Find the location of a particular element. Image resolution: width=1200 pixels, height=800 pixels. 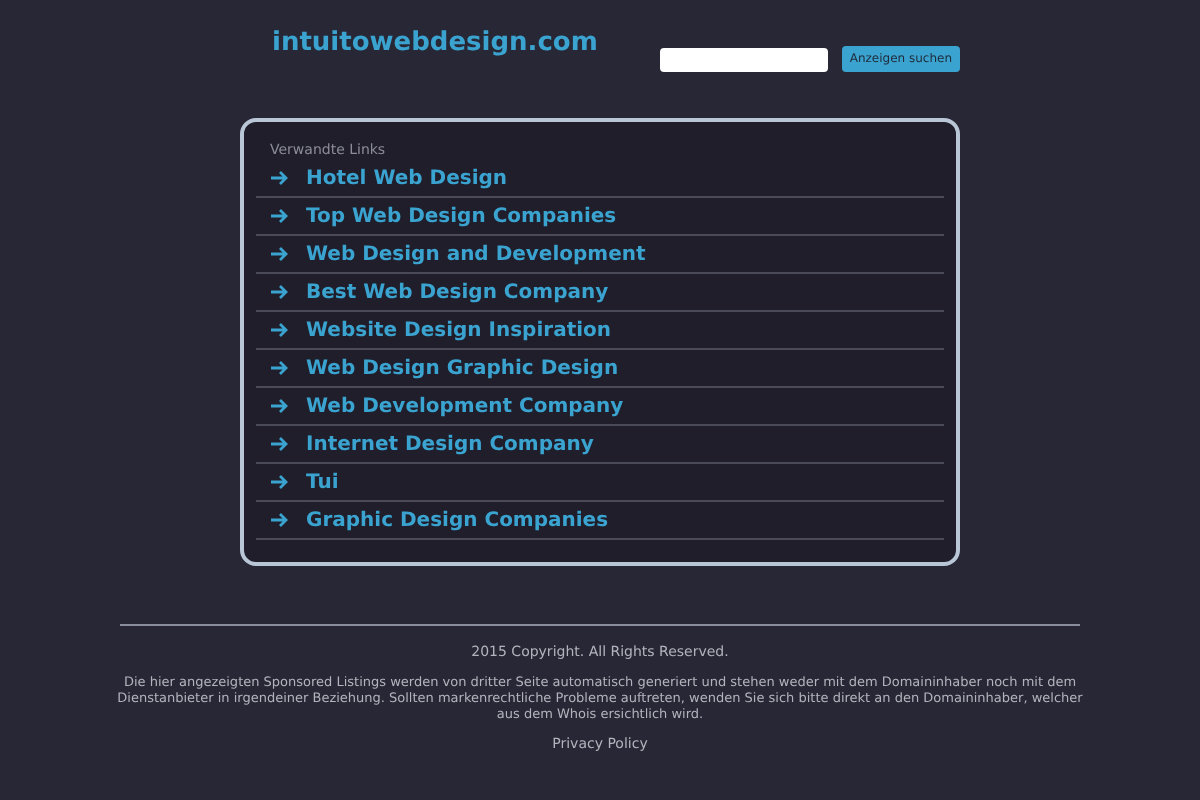

related-link: Web Design Graphic Design is located at coordinates (462, 368).